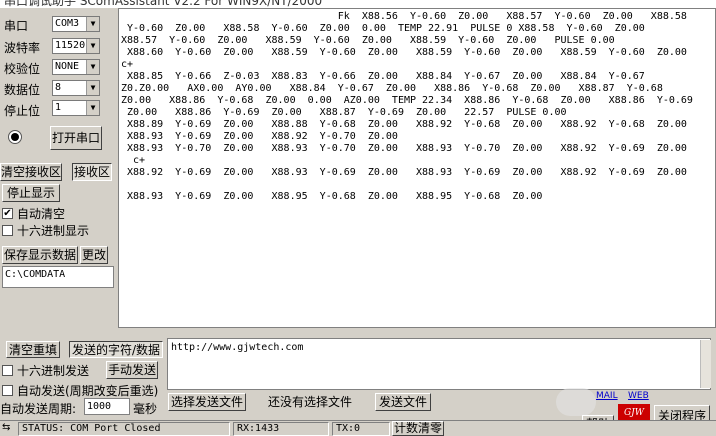 The width and height of the screenshot is (716, 436). Describe the element at coordinates (145, 409) in the screenshot. I see `period-unit: 毫秒` at that location.